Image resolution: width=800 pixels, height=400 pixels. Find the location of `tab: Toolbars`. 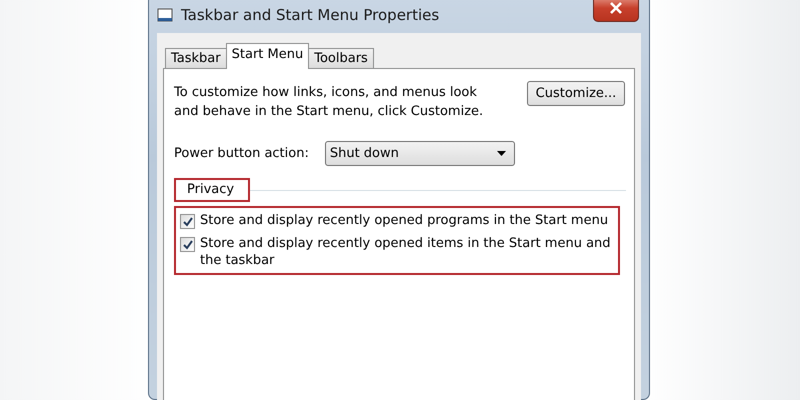

tab: Toolbars is located at coordinates (341, 58).